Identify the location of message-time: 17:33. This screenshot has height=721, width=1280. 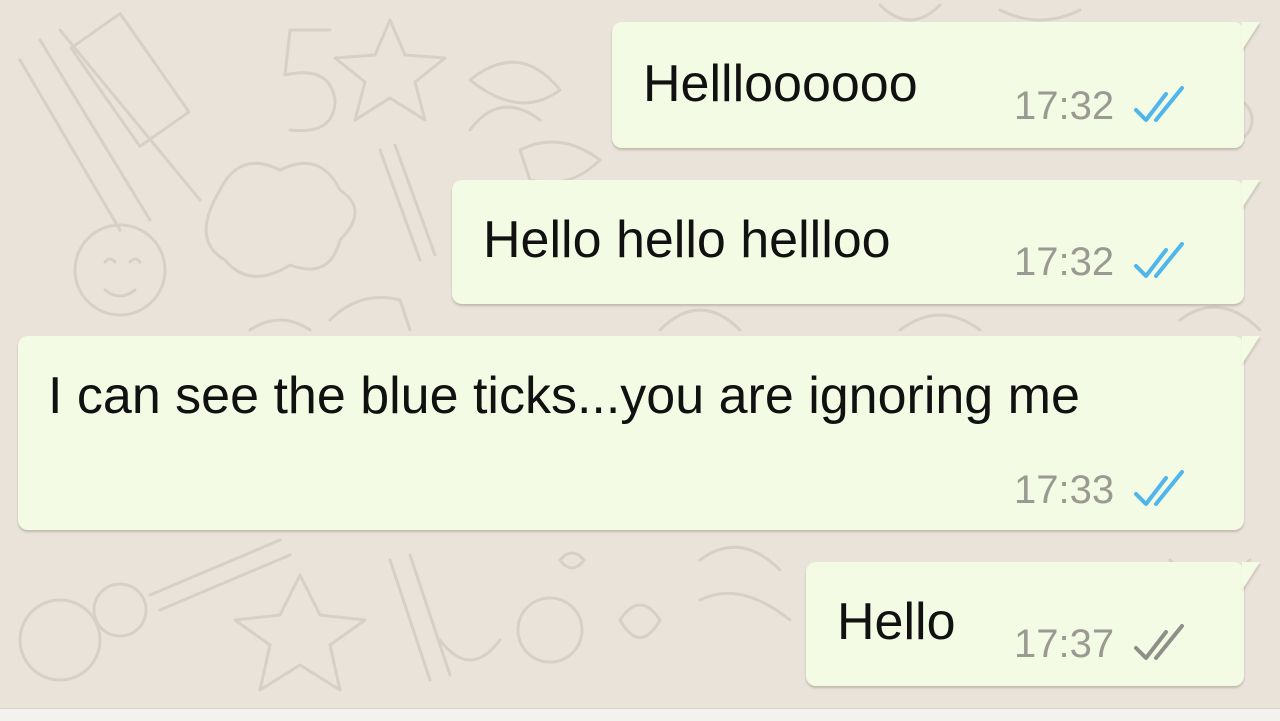
(1064, 490).